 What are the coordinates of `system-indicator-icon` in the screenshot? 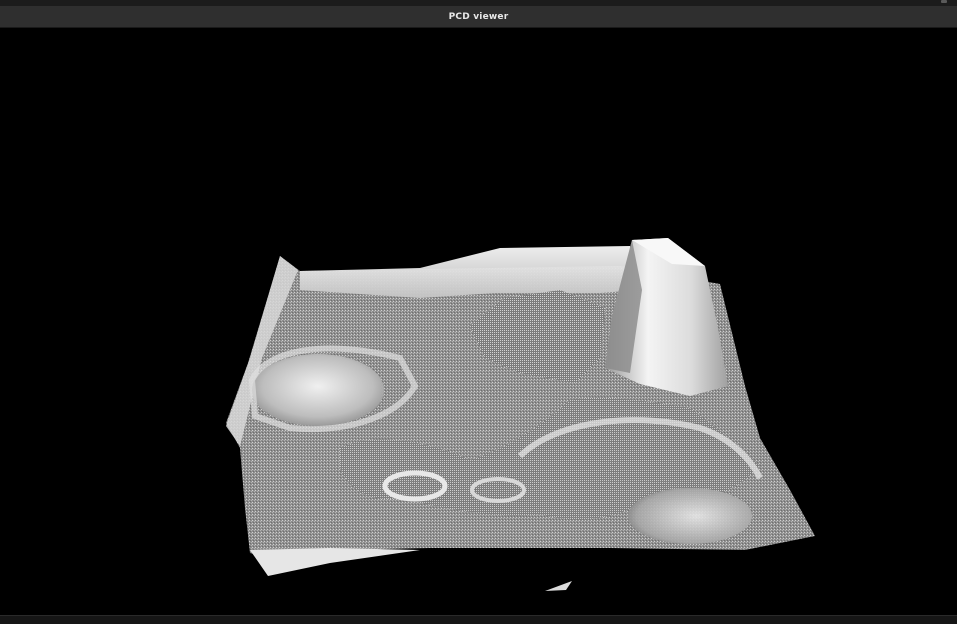 It's located at (944, 1).